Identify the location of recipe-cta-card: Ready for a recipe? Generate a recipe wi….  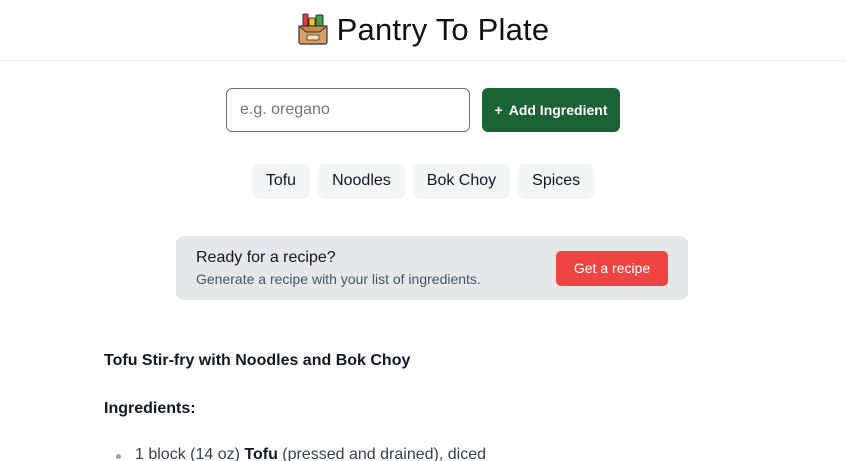
(432, 268).